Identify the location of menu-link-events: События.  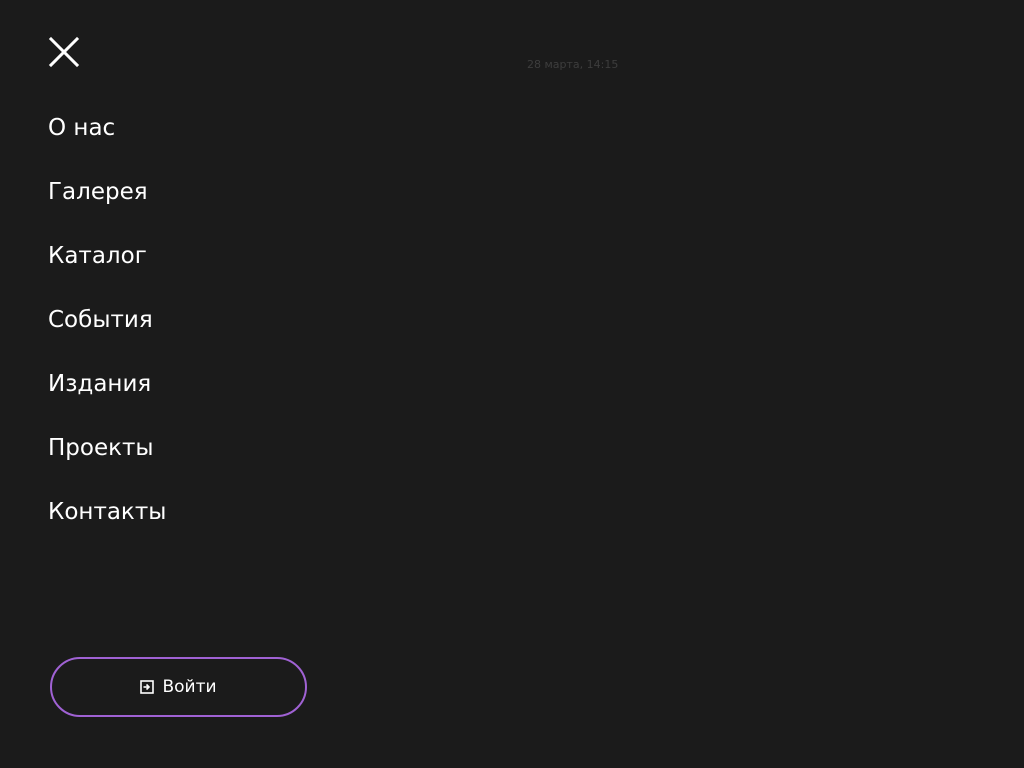
(100, 320).